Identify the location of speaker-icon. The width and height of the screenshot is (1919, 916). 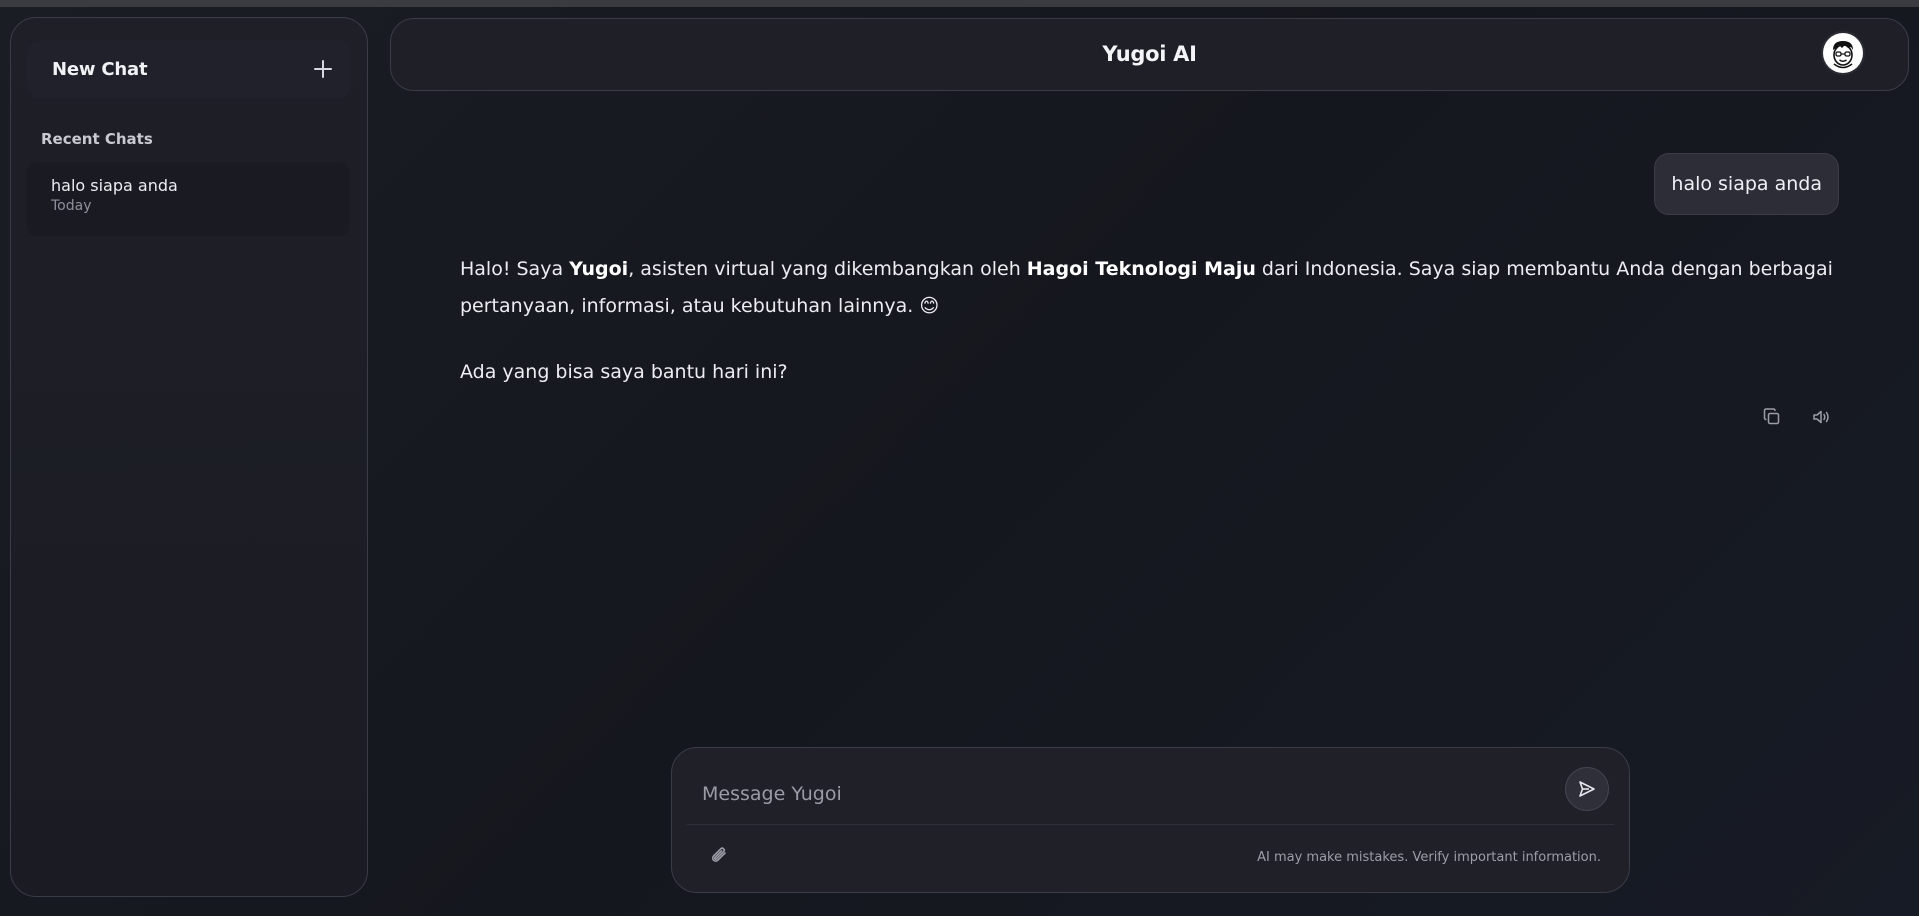
(1821, 417).